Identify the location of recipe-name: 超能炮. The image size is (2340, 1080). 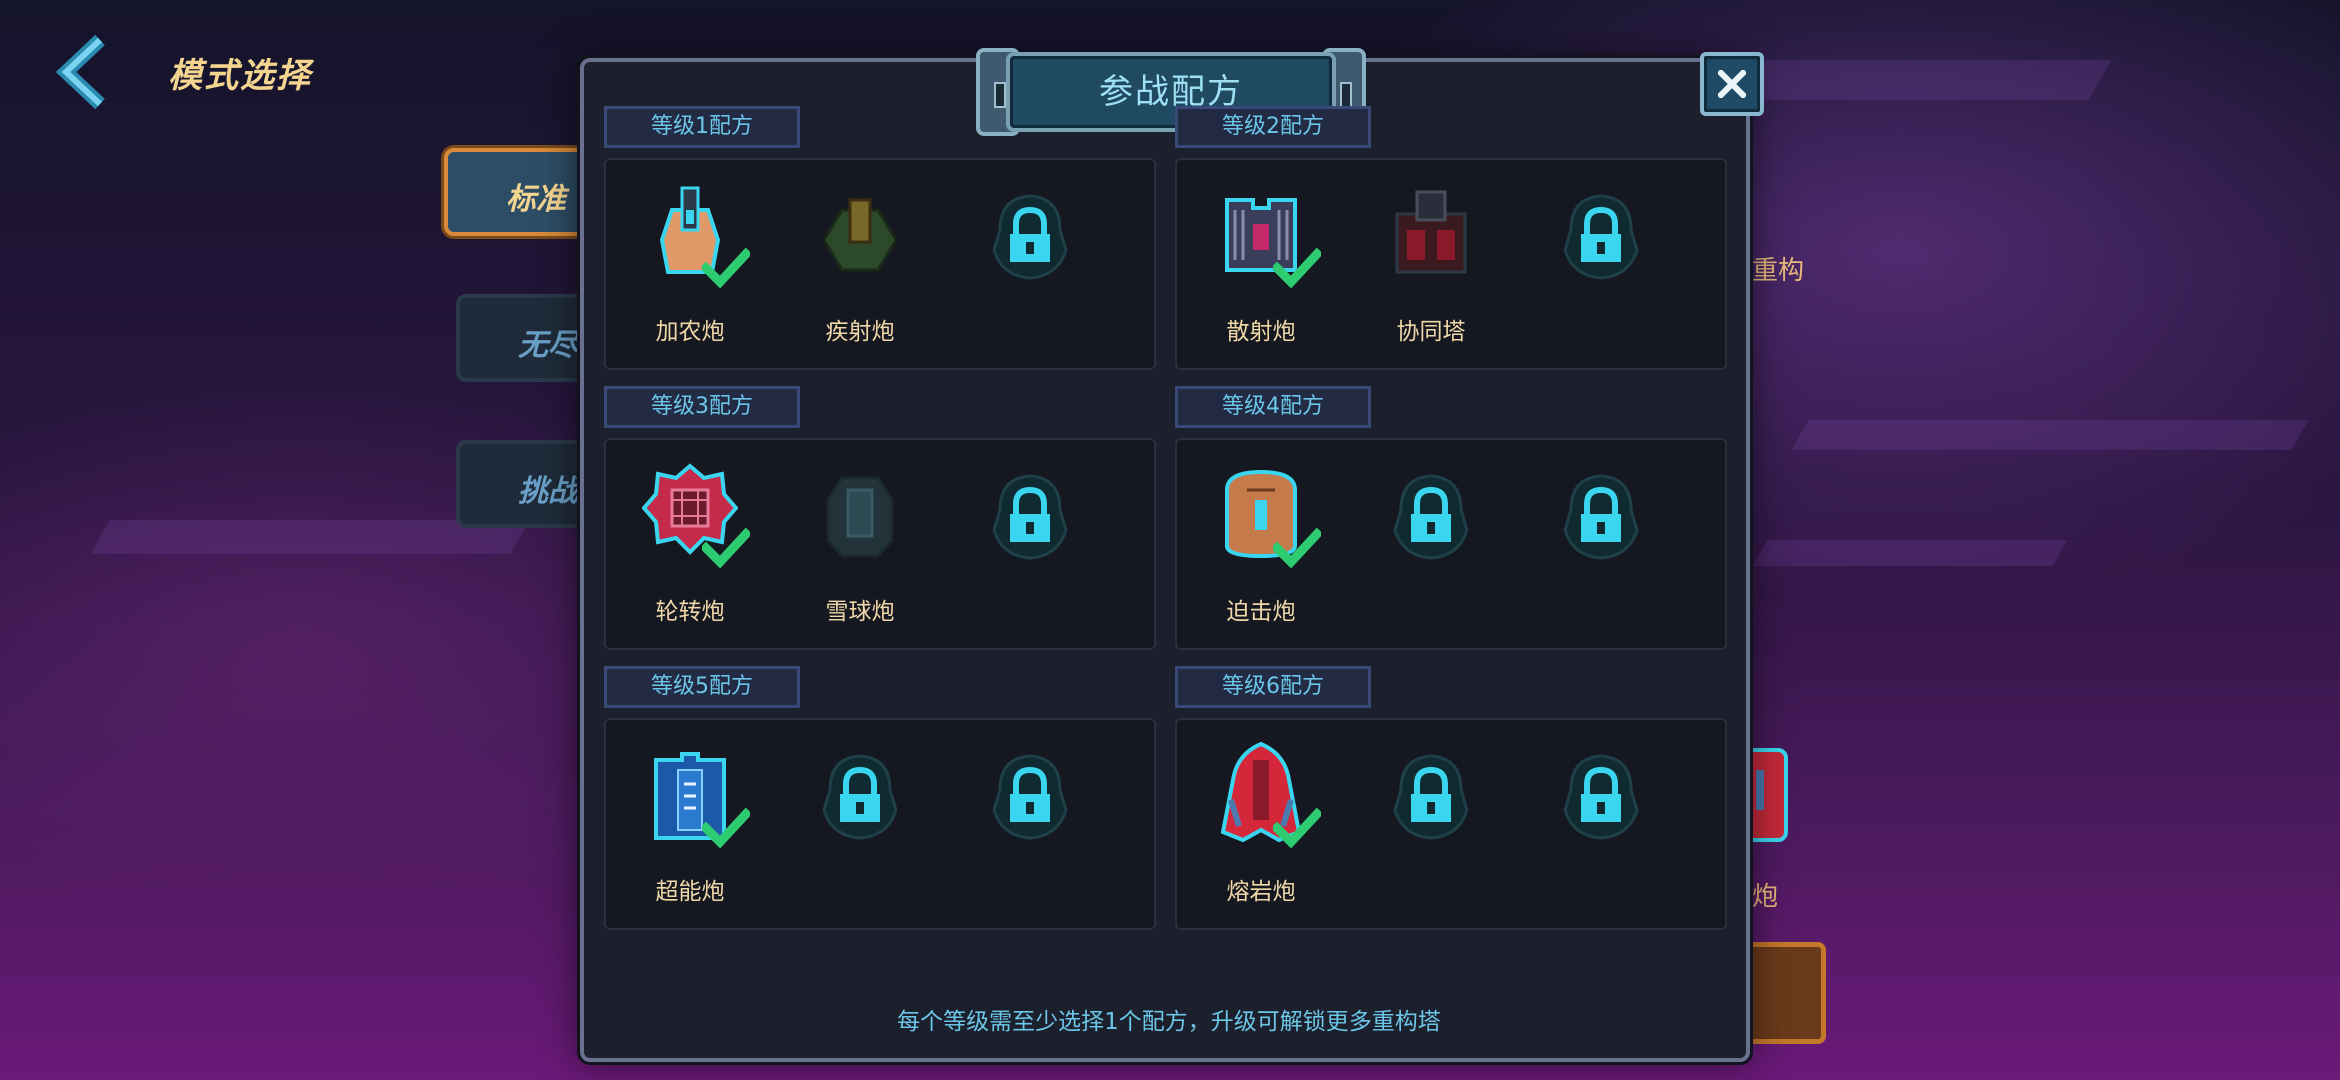
(690, 892).